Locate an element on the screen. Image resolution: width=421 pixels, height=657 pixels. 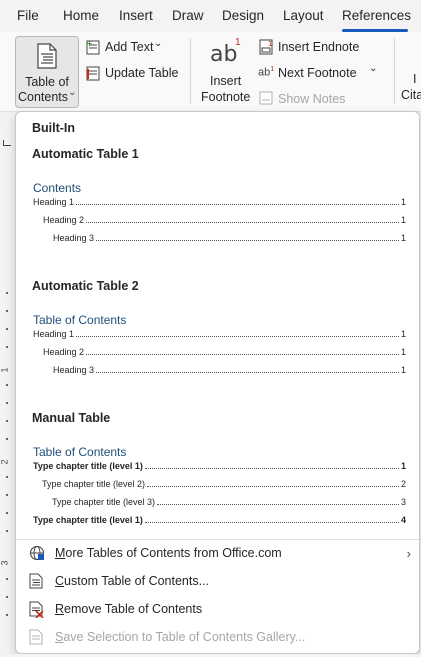
preview-line-text: Type chapter title (level 2) is located at coordinates (94, 484).